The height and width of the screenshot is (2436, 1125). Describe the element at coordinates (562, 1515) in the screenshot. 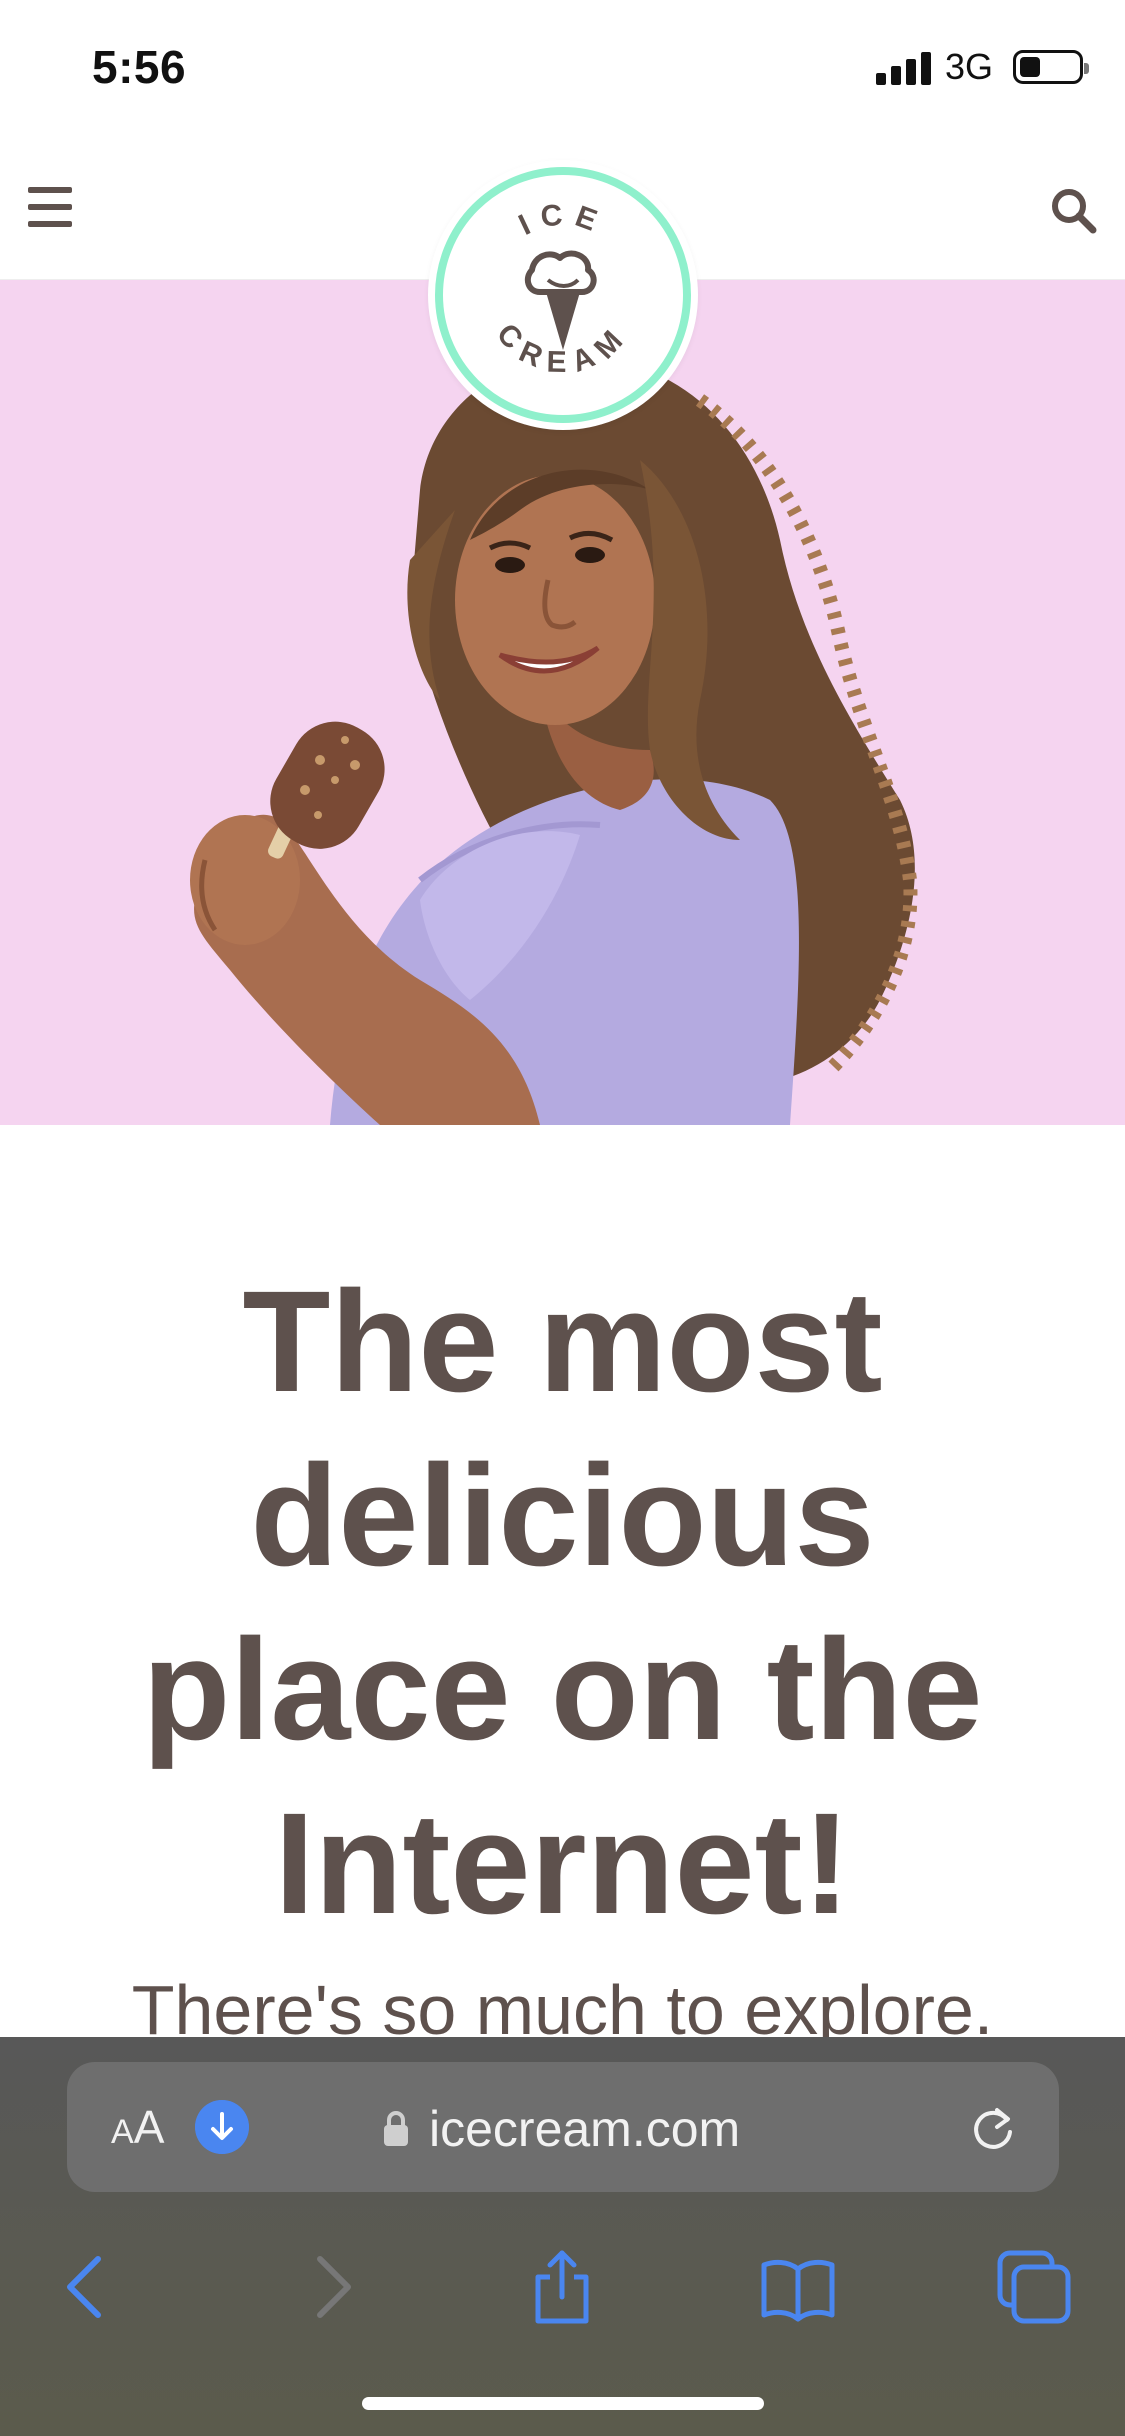

I see `headline-line: delicious` at that location.